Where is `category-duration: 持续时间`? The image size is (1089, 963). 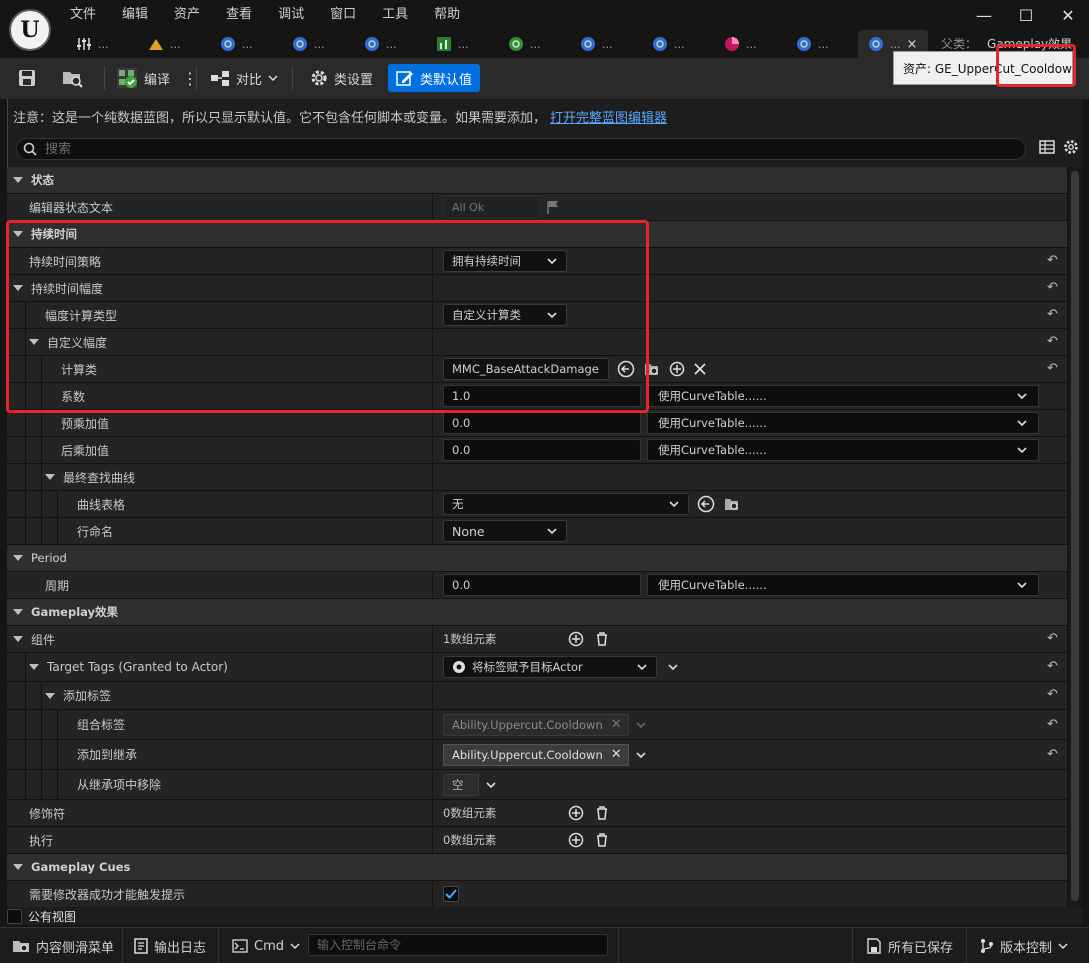
category-duration: 持续时间 is located at coordinates (537, 234).